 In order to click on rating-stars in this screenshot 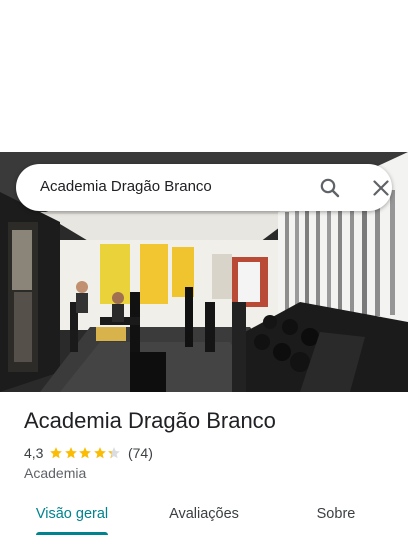, I will do `click(85, 453)`.